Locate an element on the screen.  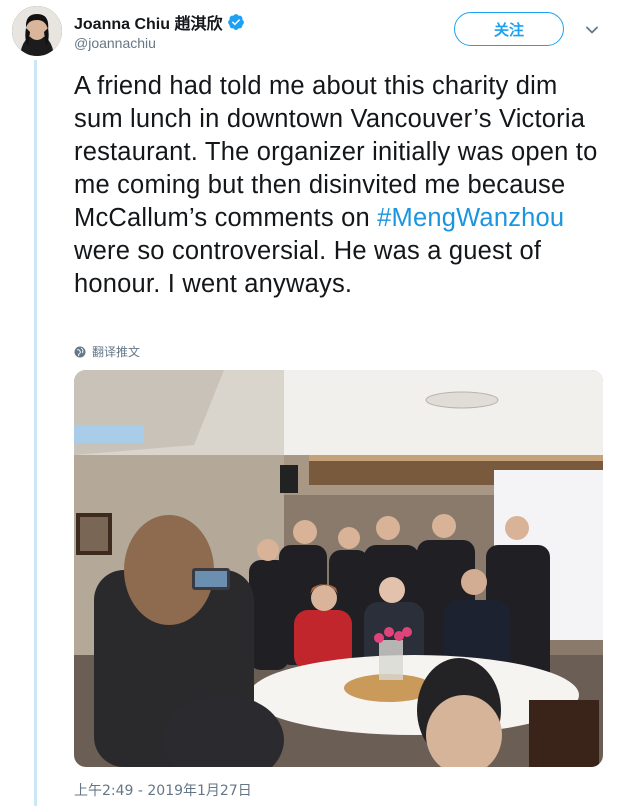
avatar-image is located at coordinates (37, 31).